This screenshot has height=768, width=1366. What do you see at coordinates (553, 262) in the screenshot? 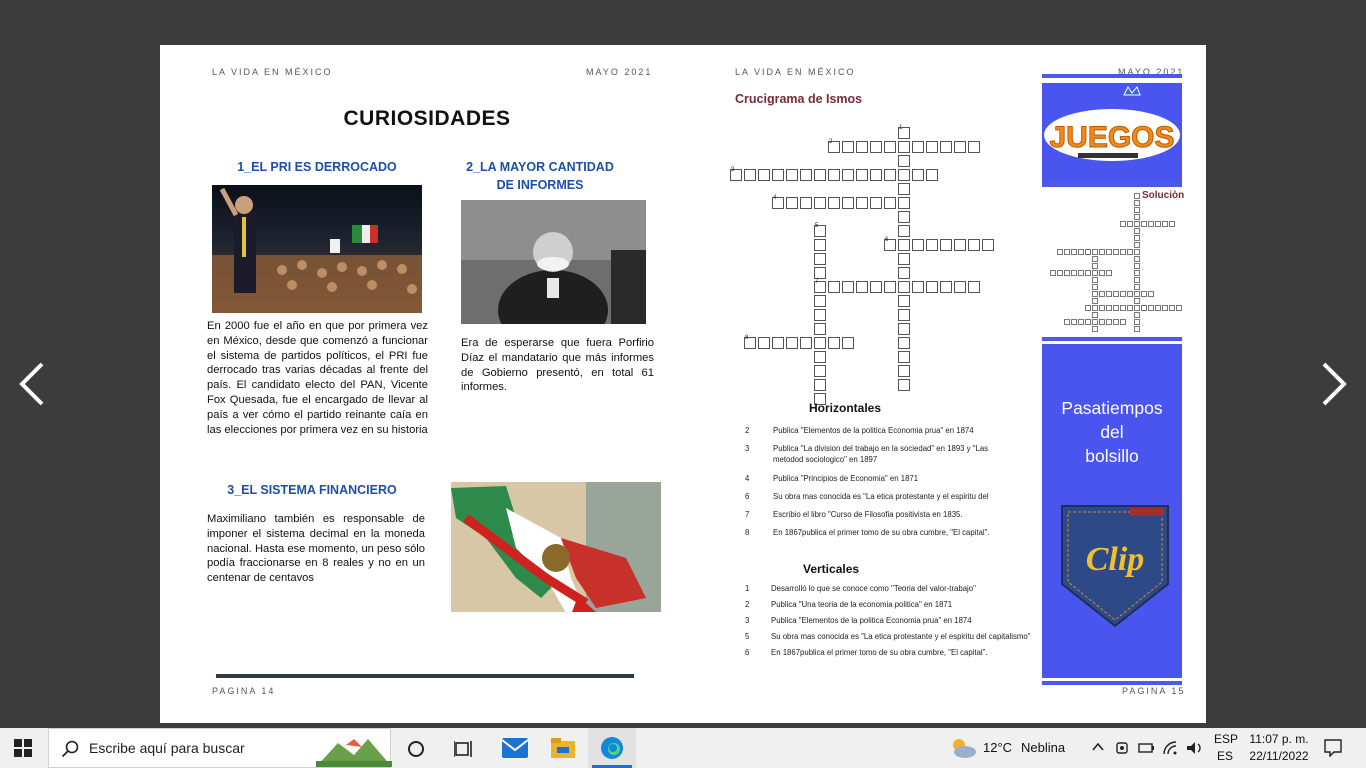
I see `porfirio-diaz-photo` at bounding box center [553, 262].